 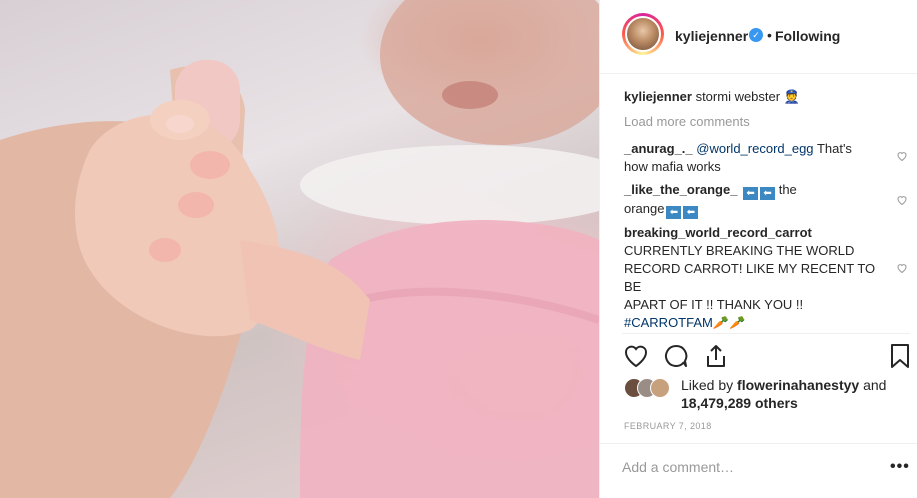 I want to click on avatar-image, so click(x=643, y=34).